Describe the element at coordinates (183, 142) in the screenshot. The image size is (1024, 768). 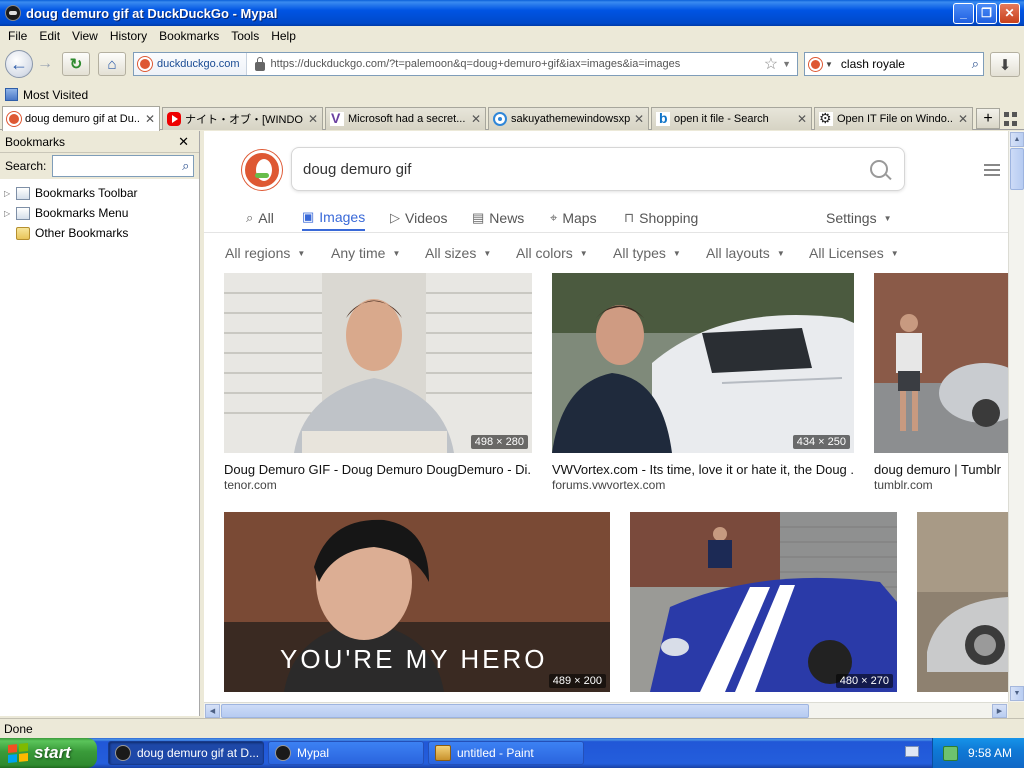
I see `sidebar-close-icon: ✕` at that location.